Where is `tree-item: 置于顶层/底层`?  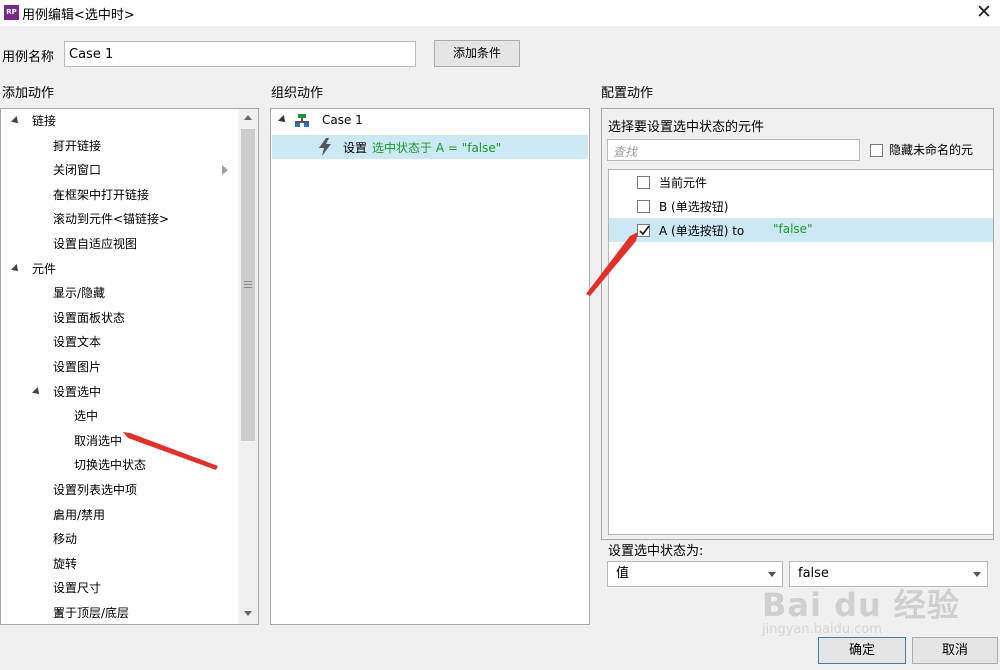 tree-item: 置于顶层/底层 is located at coordinates (120, 612).